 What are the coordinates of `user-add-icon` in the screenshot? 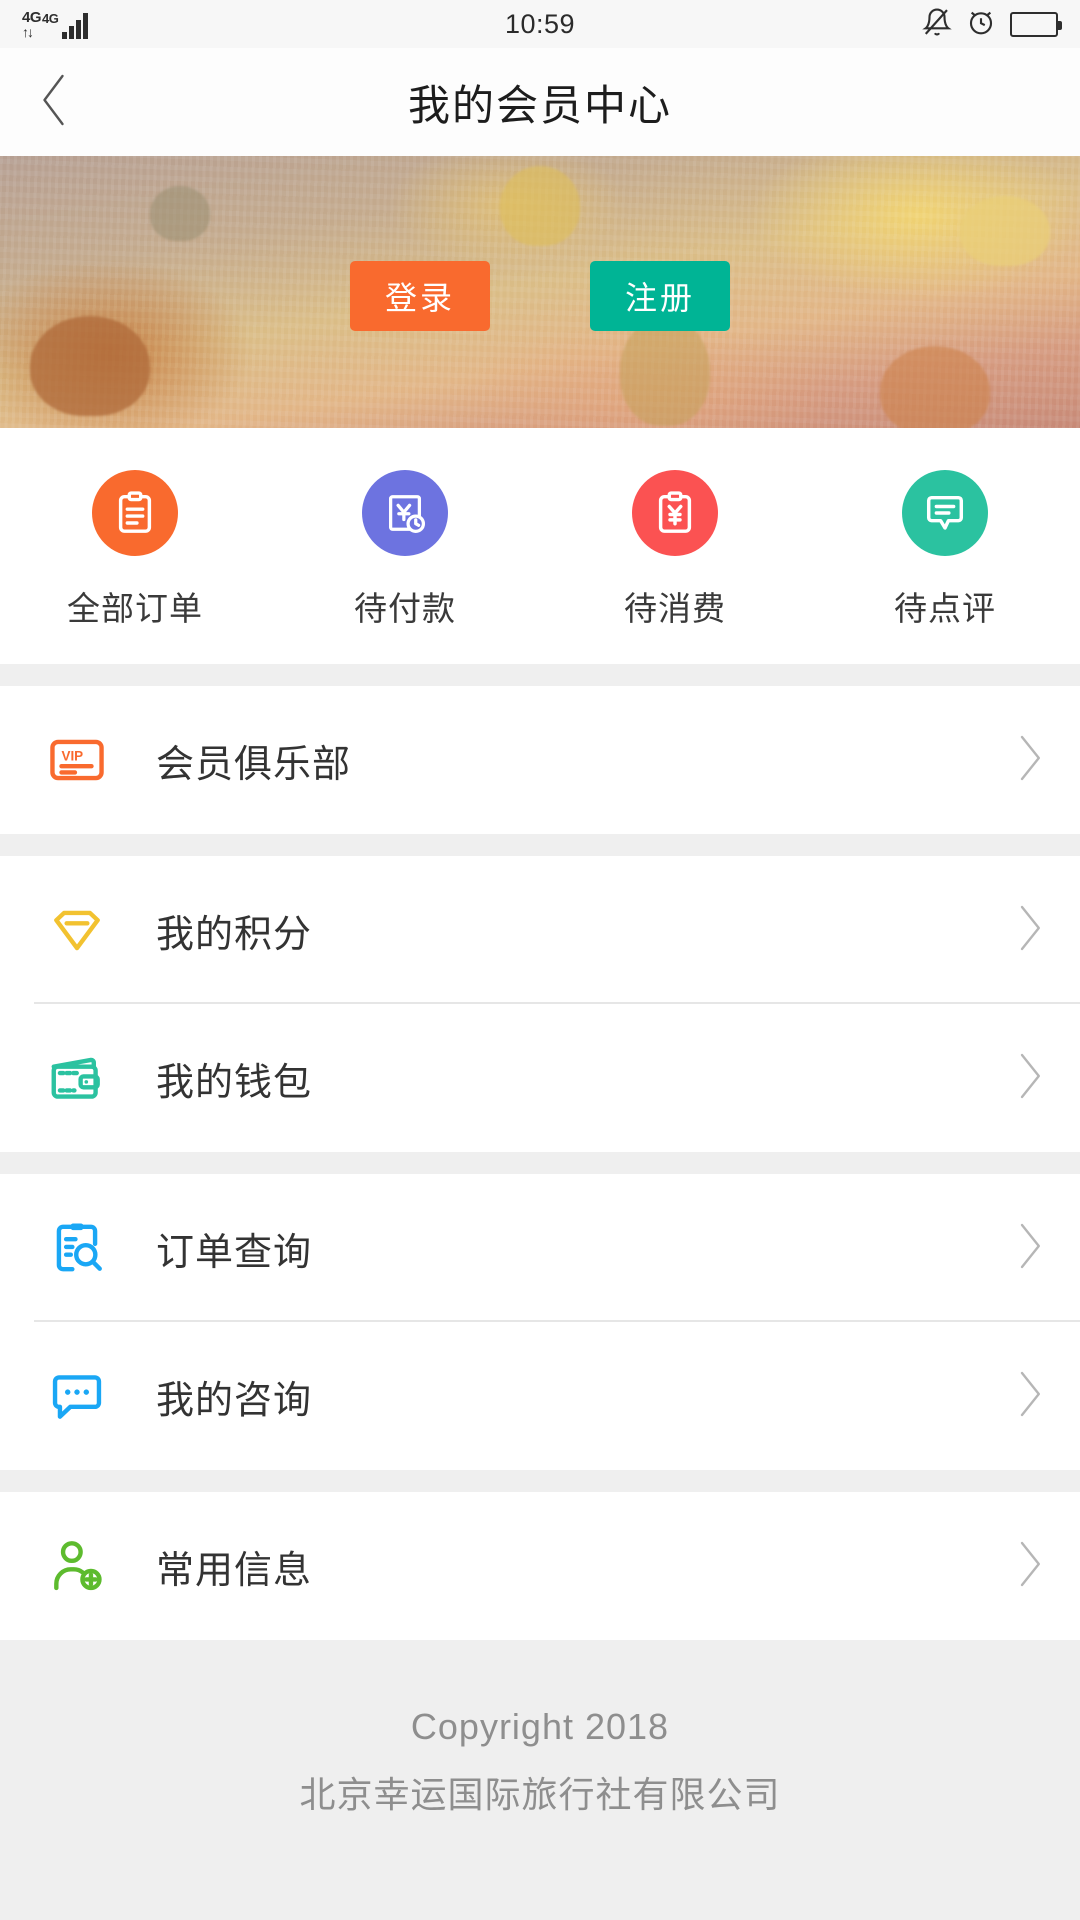 It's located at (77, 1566).